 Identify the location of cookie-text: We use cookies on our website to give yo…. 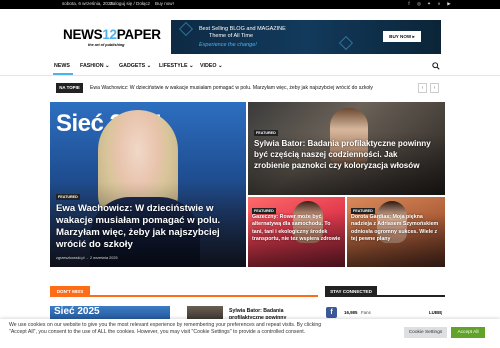
(165, 329).